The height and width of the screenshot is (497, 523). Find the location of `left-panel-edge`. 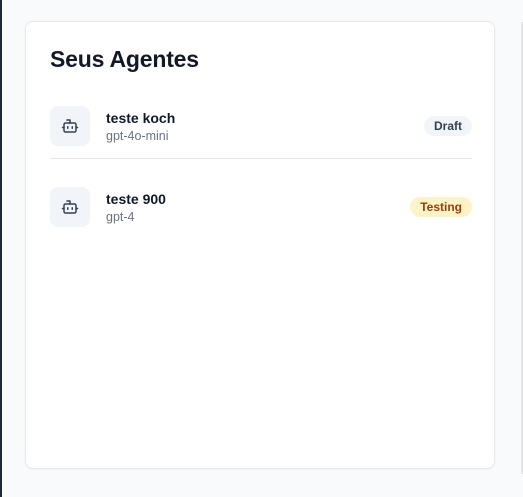

left-panel-edge is located at coordinates (1, 248).